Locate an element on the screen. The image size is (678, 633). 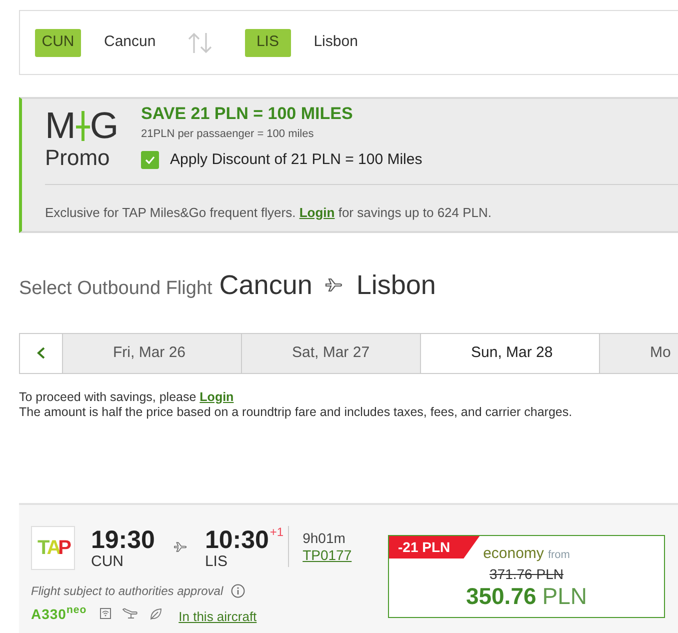
airline-logo: TAP is located at coordinates (53, 548).